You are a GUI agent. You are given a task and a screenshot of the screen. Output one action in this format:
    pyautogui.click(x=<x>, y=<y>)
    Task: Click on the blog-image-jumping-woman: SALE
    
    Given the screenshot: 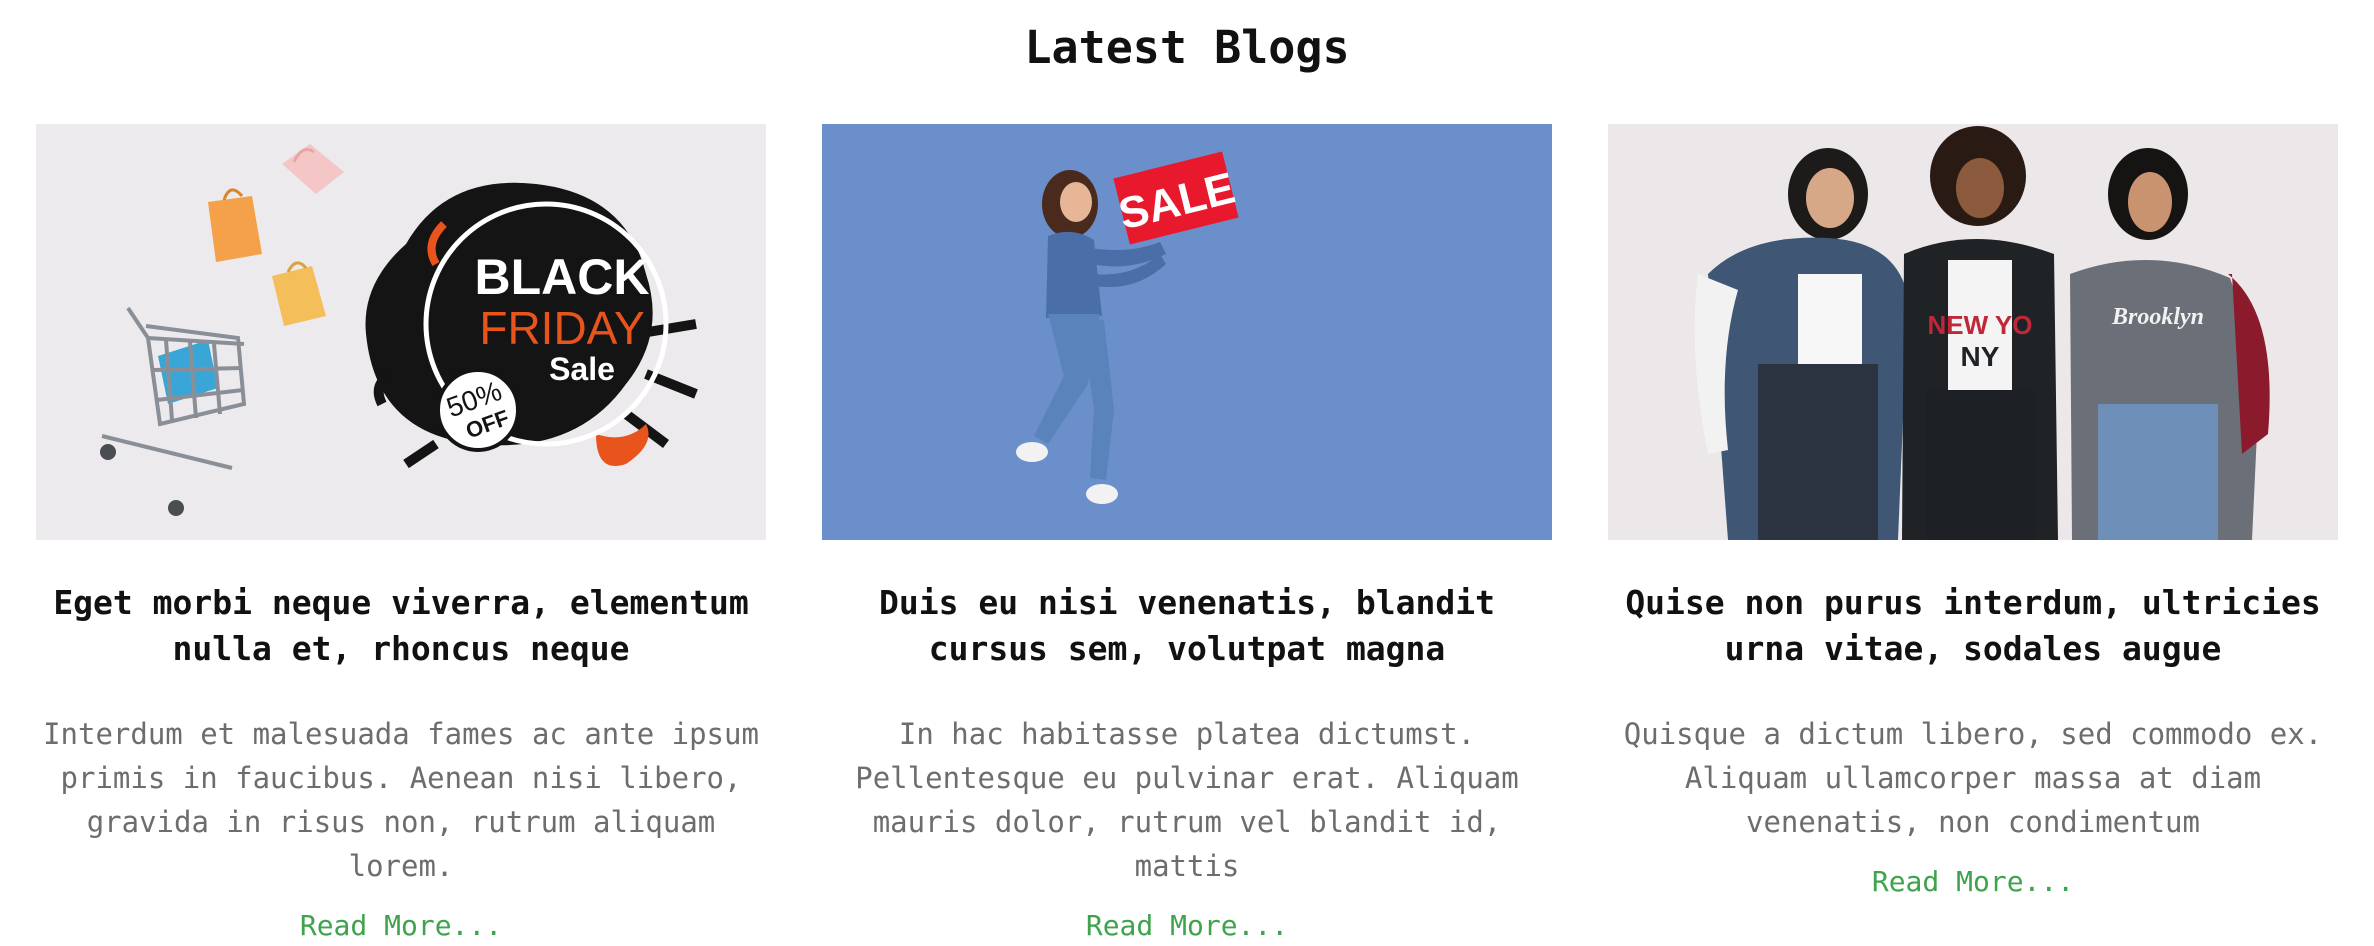 What is the action you would take?
    pyautogui.click(x=1187, y=332)
    